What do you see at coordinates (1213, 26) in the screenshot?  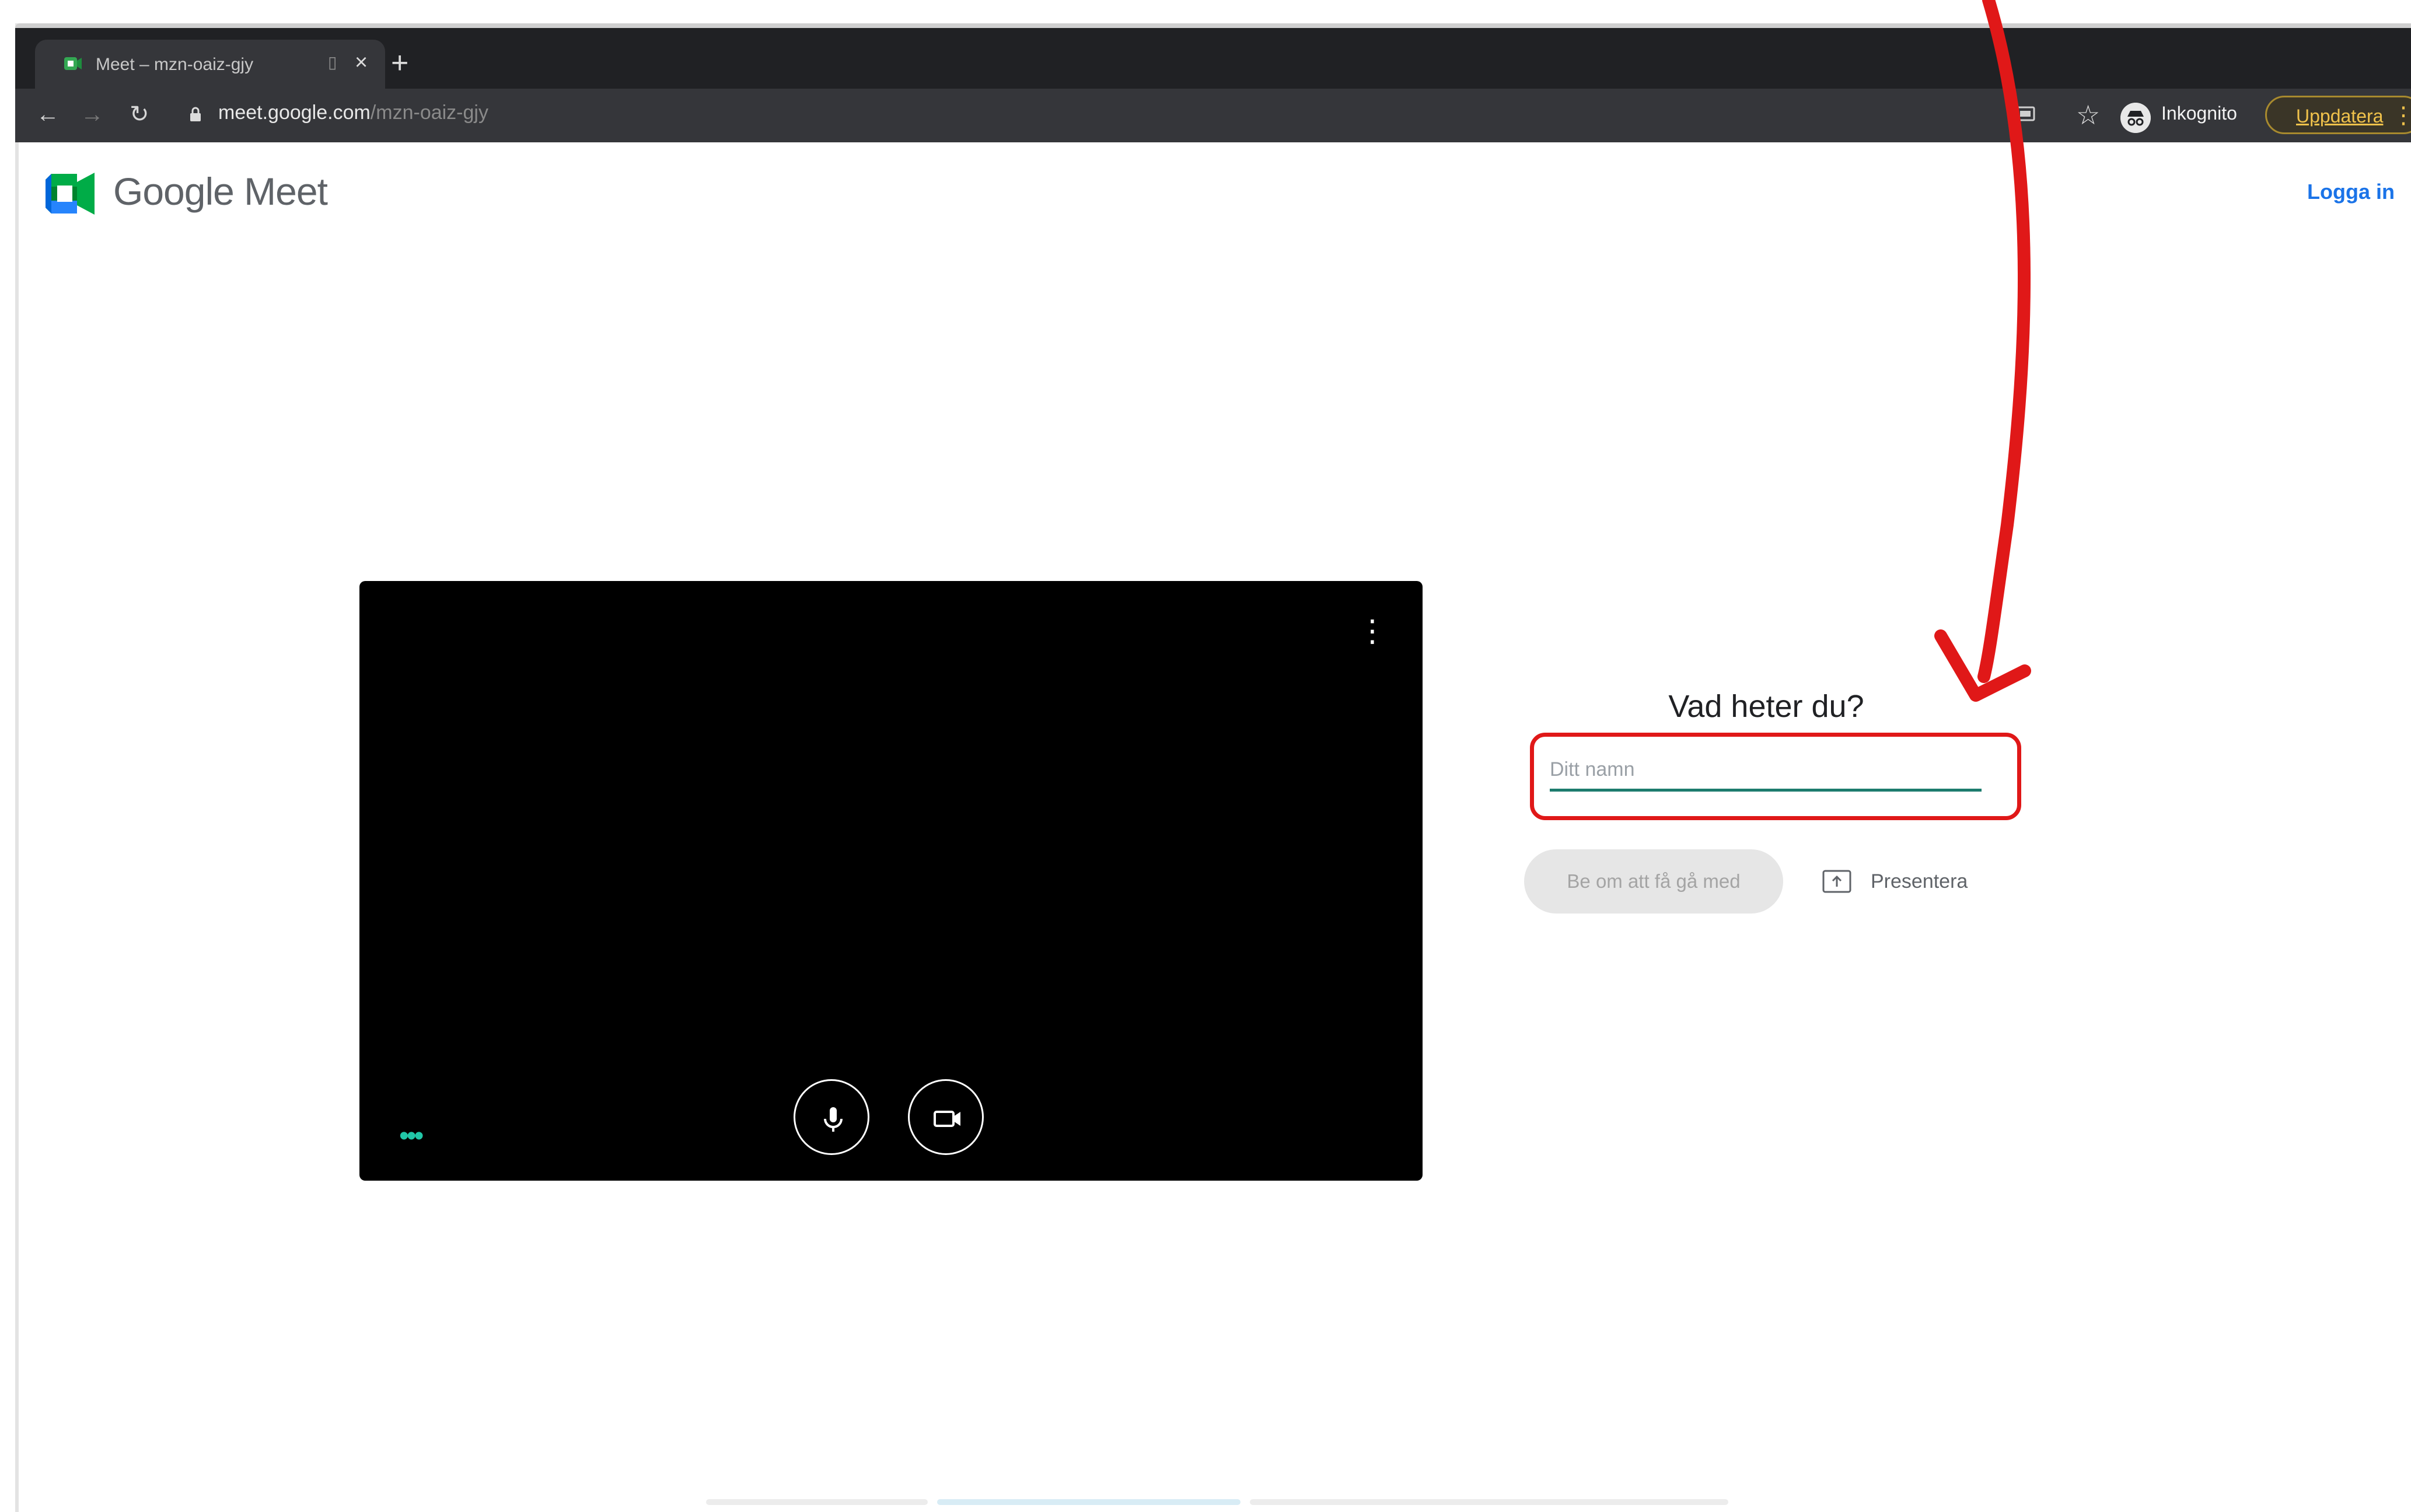 I see `window-top-edge` at bounding box center [1213, 26].